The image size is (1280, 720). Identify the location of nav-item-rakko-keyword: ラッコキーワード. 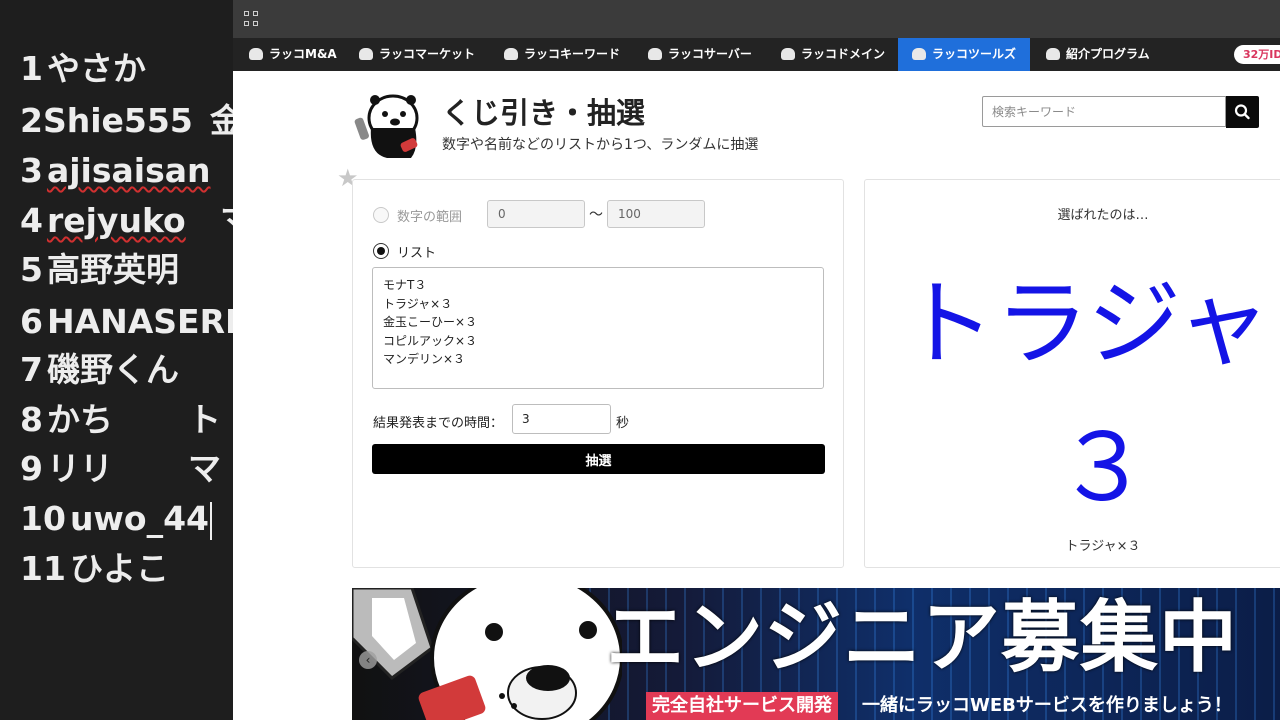
(562, 54).